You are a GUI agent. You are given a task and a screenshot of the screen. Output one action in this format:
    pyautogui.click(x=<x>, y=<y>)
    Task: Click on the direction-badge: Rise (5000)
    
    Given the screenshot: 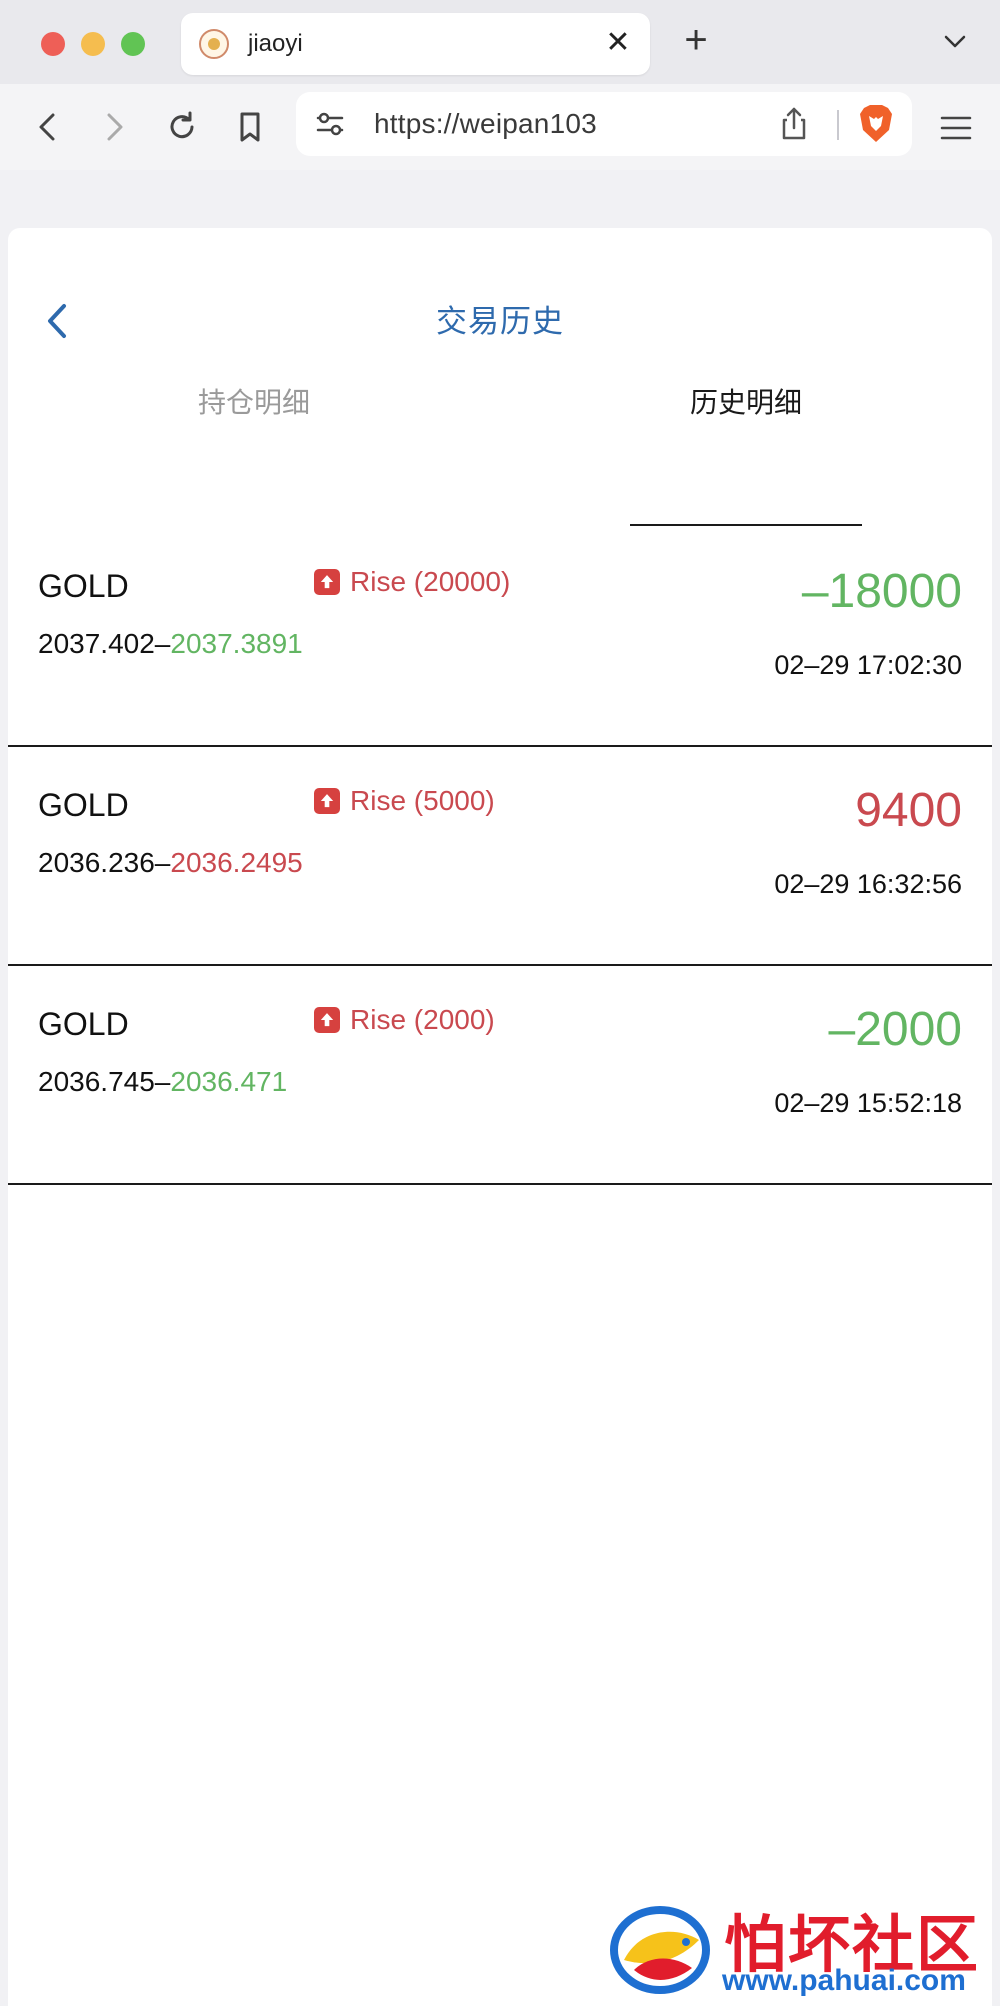 What is the action you would take?
    pyautogui.click(x=404, y=801)
    